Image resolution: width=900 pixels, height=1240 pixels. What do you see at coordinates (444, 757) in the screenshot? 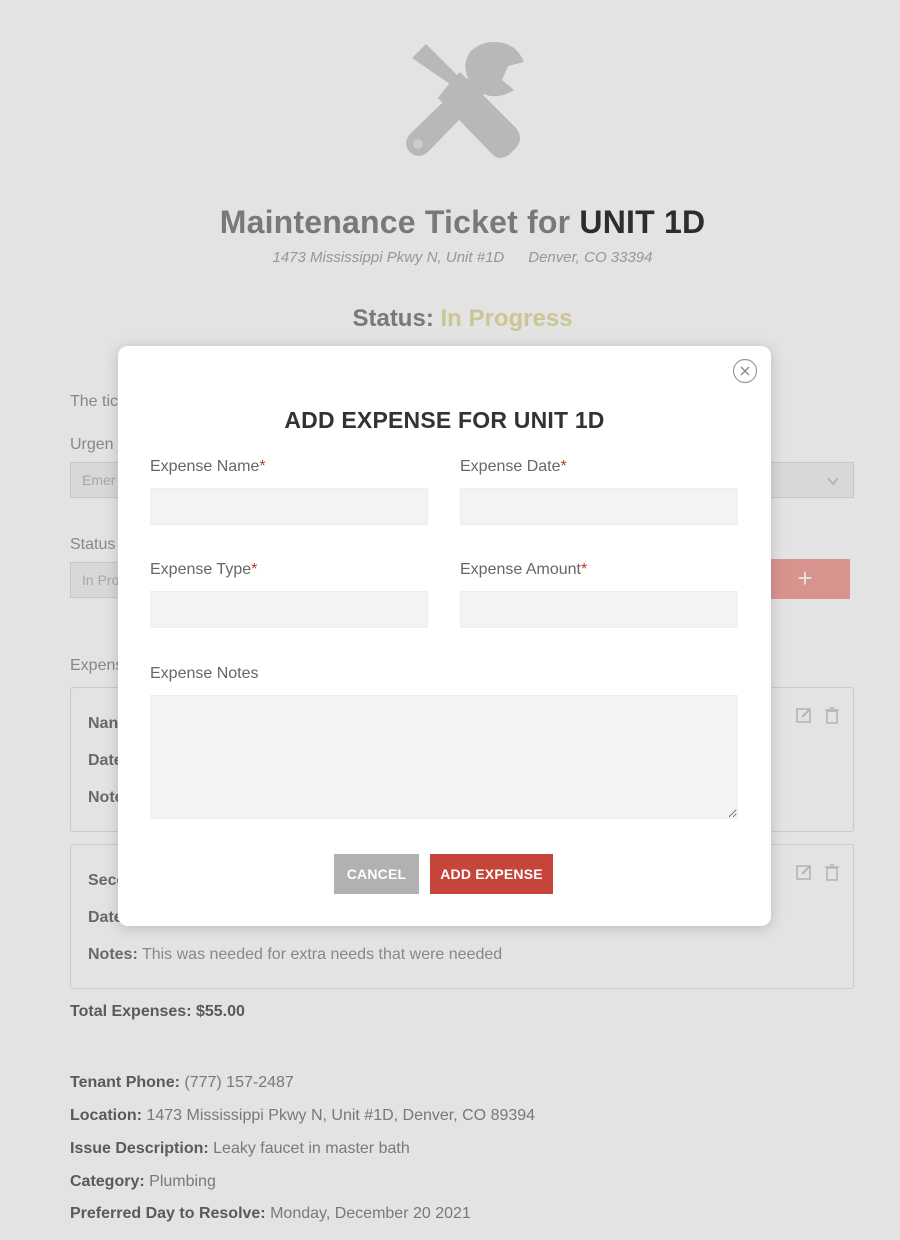
I see `expense-notes-textarea` at bounding box center [444, 757].